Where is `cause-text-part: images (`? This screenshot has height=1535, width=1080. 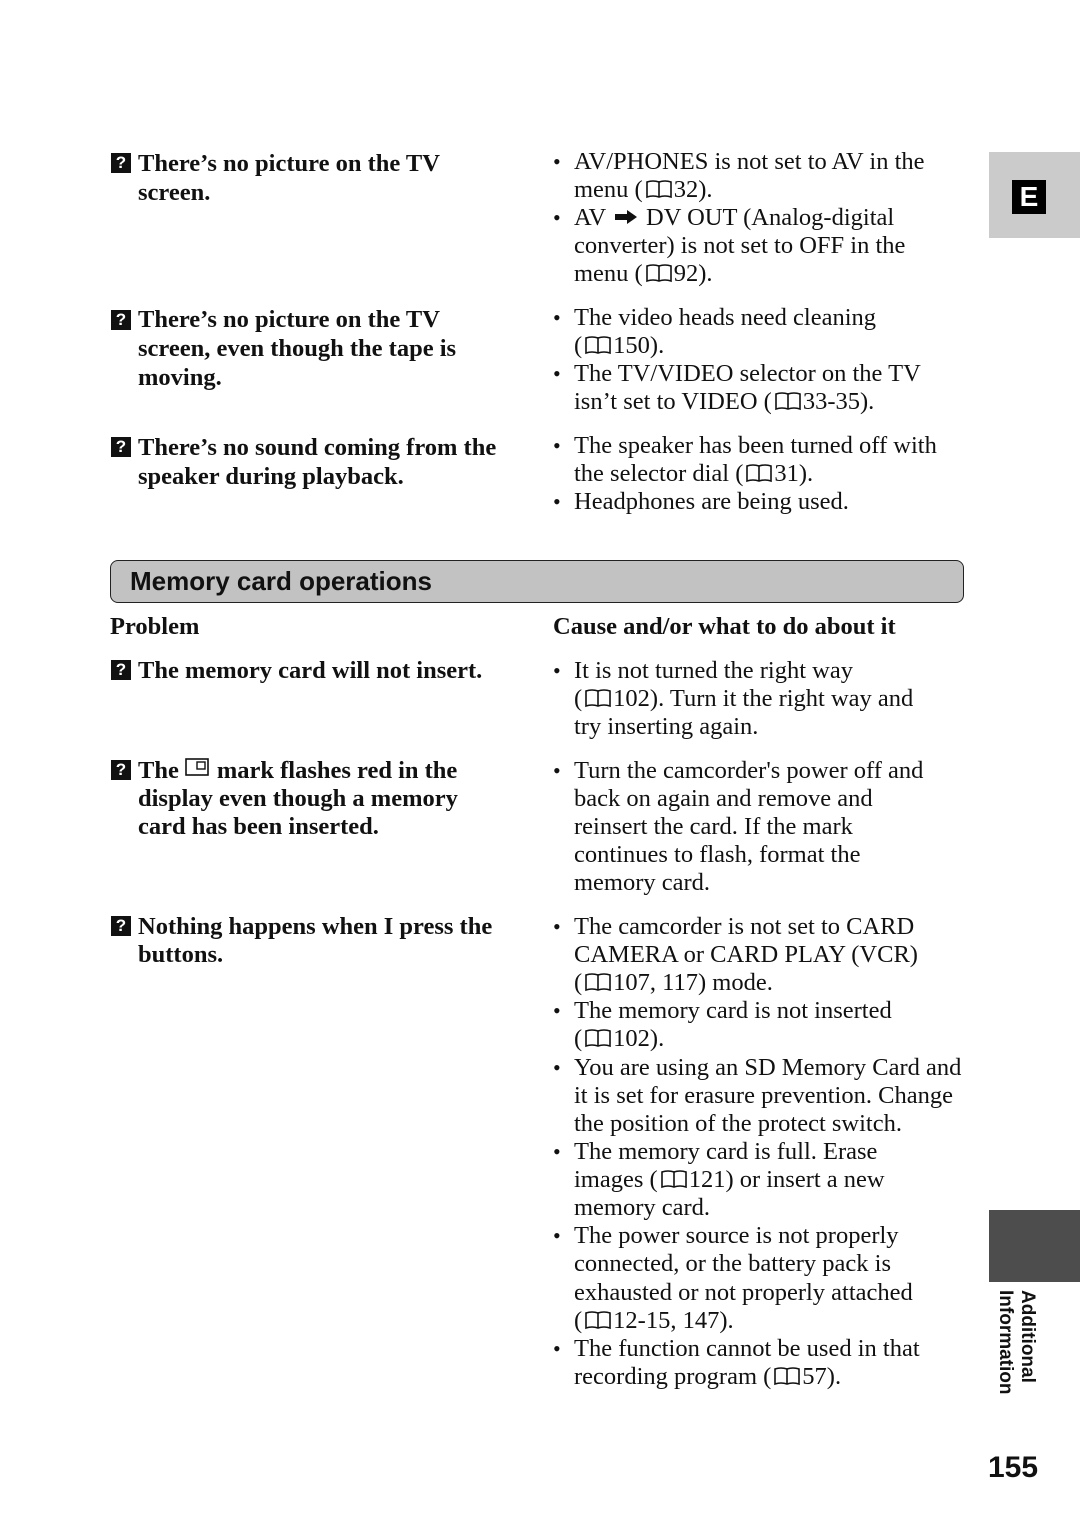 cause-text-part: images ( is located at coordinates (616, 1179).